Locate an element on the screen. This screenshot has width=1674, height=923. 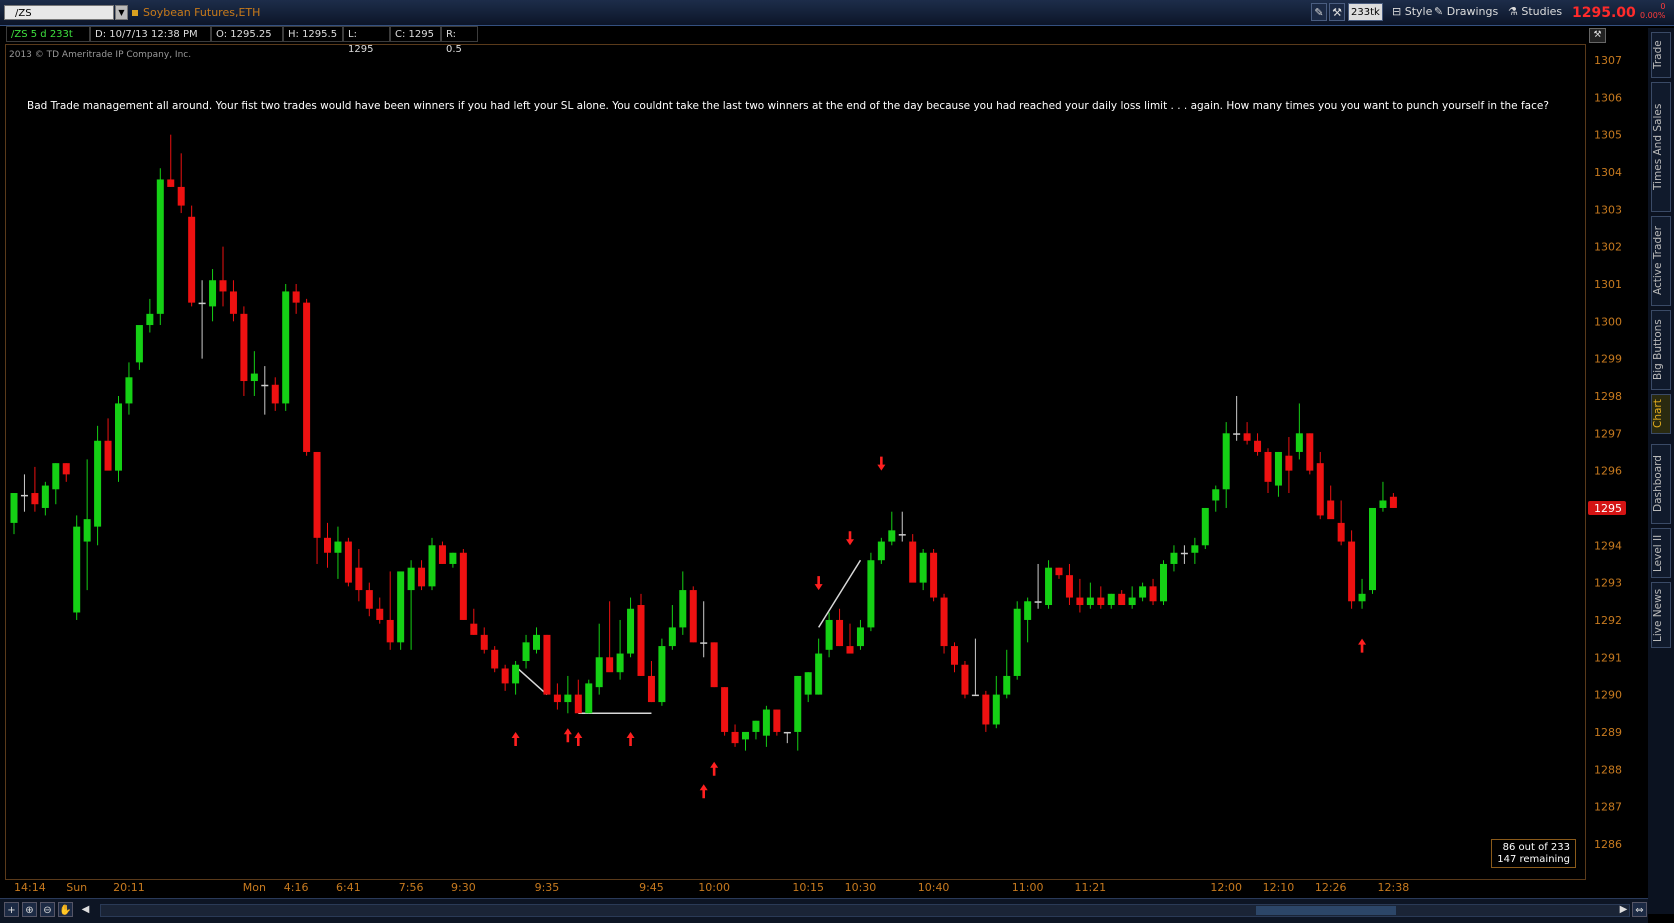
scrollbar-thumb is located at coordinates (1326, 910).